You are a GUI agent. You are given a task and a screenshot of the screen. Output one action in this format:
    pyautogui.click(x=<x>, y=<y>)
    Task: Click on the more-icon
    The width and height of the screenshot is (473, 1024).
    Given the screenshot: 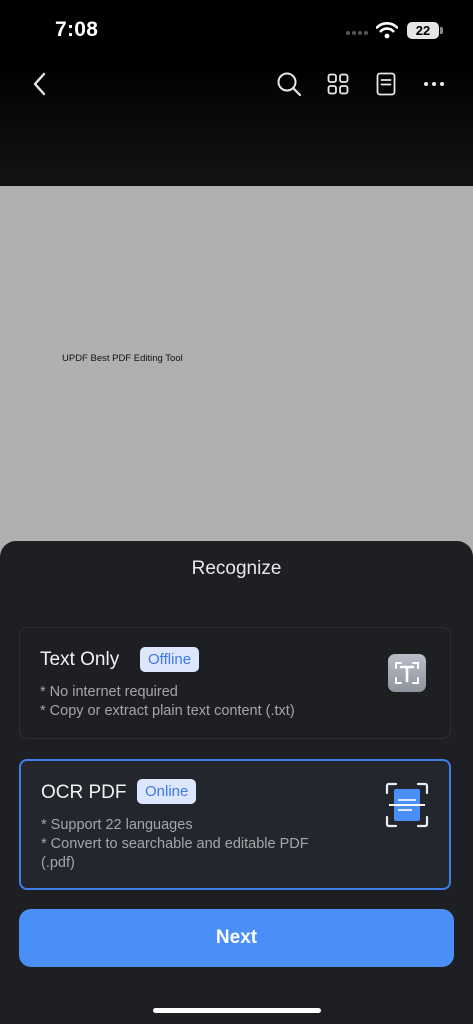 What is the action you would take?
    pyautogui.click(x=434, y=84)
    